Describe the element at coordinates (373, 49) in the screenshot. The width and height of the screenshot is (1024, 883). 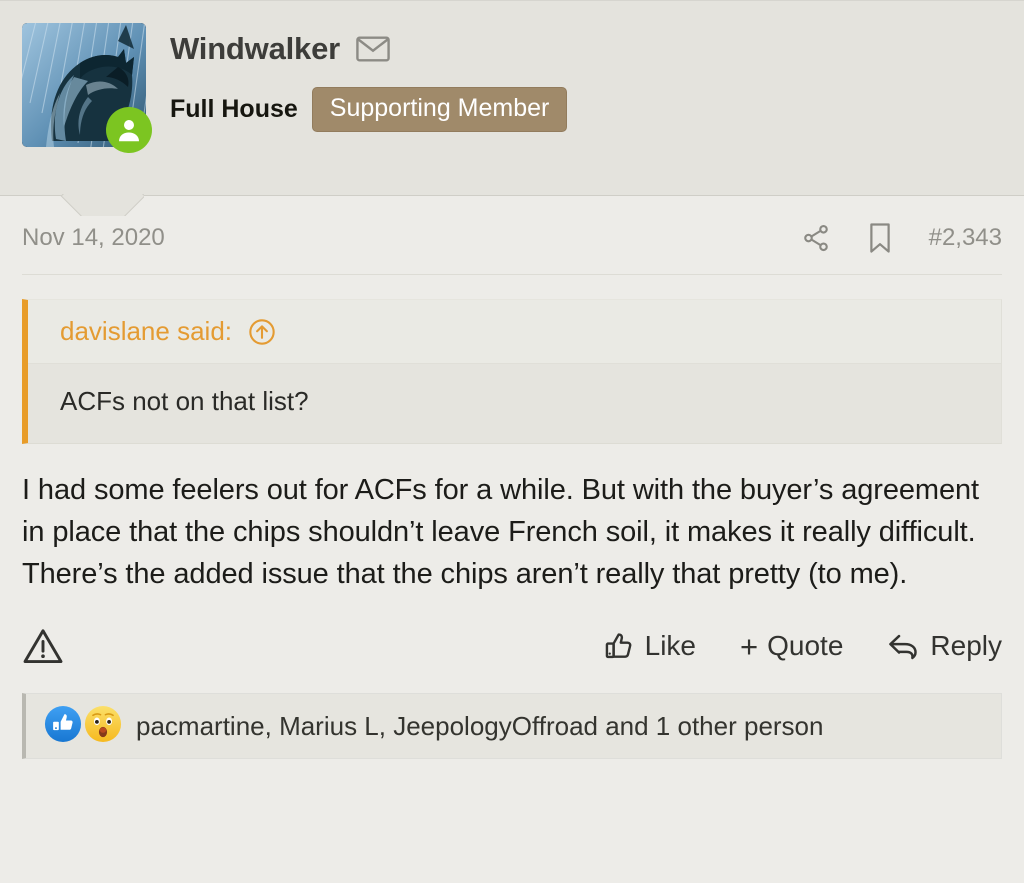
I see `envelope-icon` at that location.